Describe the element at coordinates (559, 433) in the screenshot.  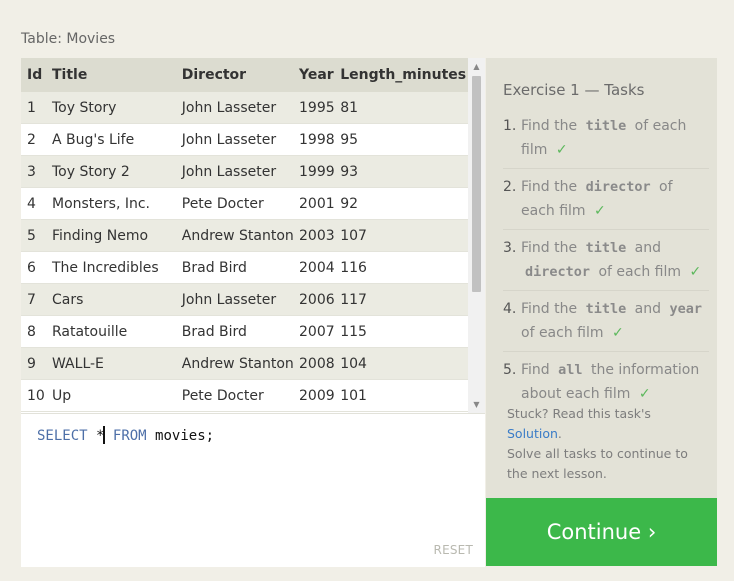
I see `period-text: .` at that location.